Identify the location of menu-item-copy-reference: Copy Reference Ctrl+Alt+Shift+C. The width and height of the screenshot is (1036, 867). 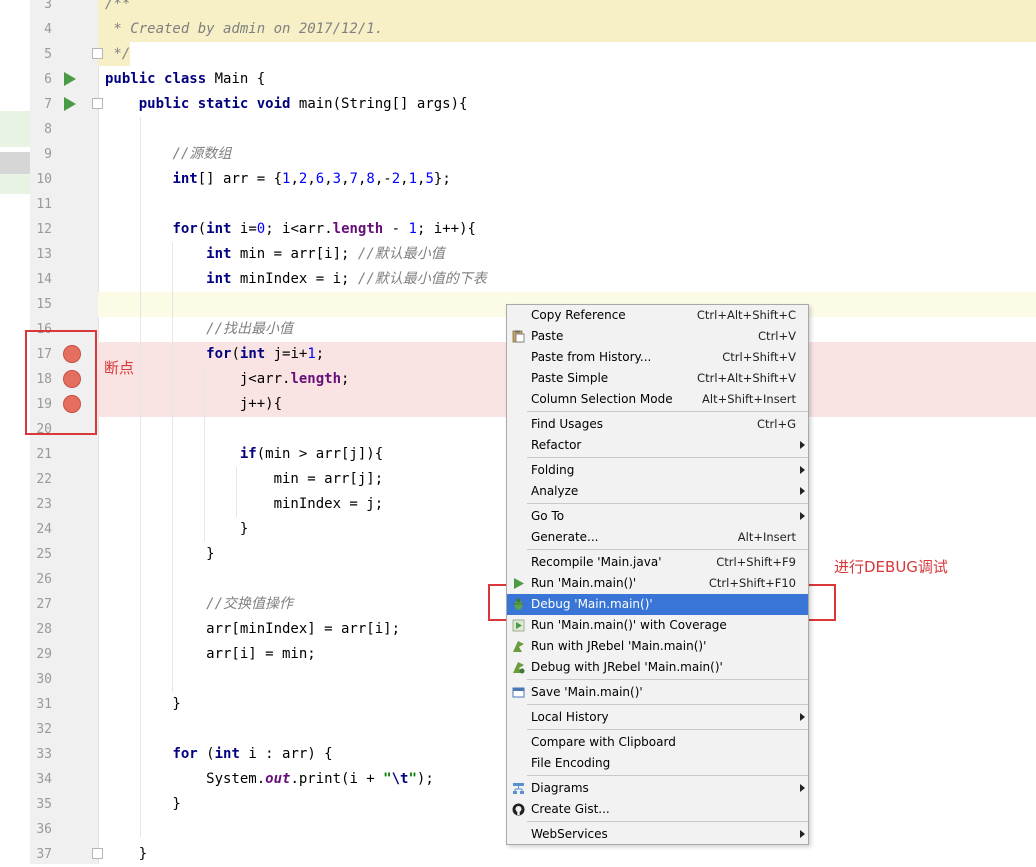
(657, 315).